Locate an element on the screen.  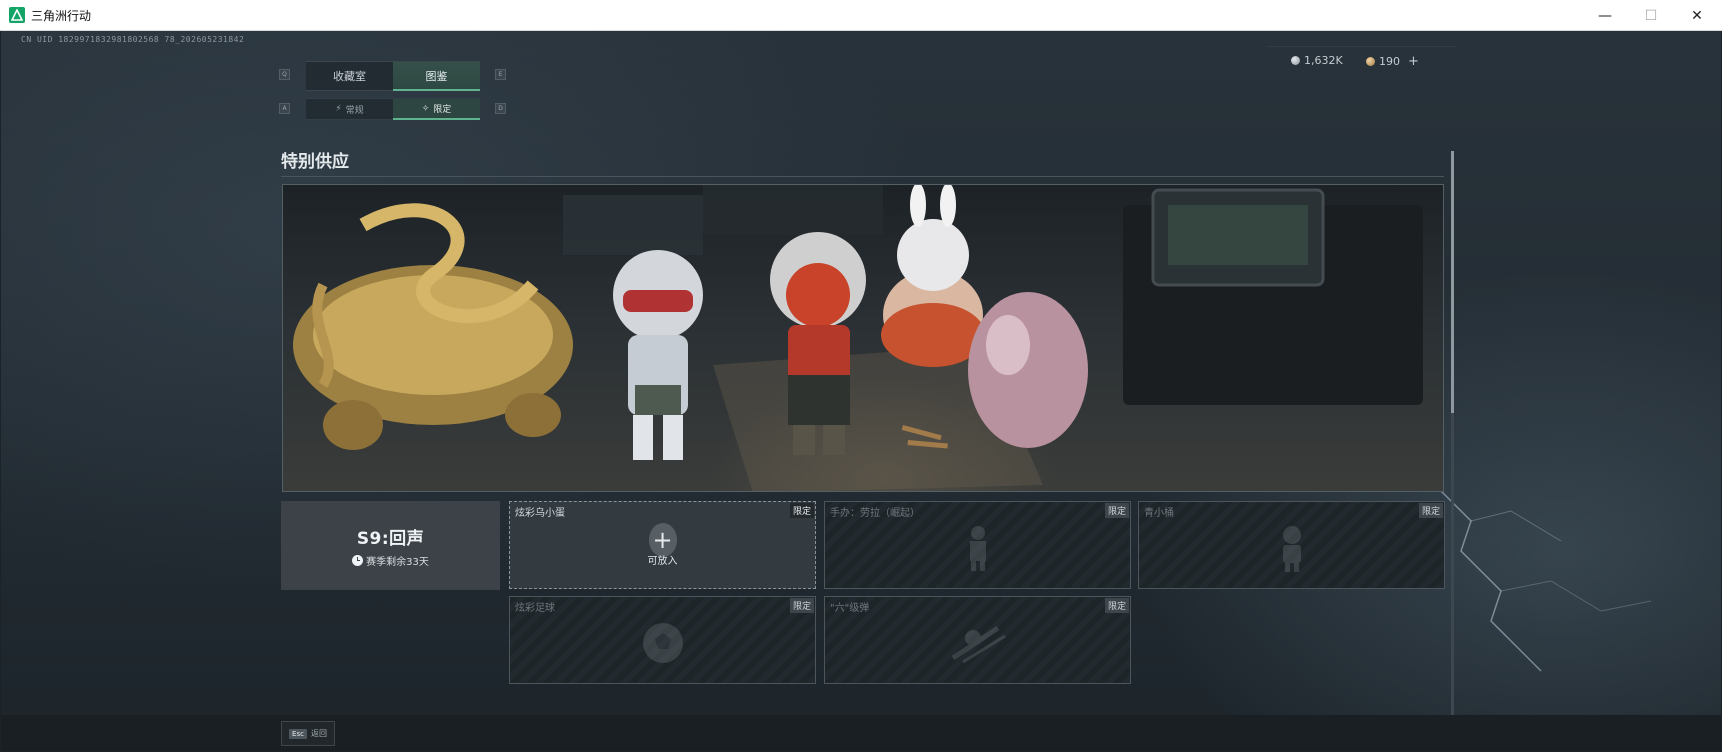
tab-codex: 图鉴 is located at coordinates (436, 76).